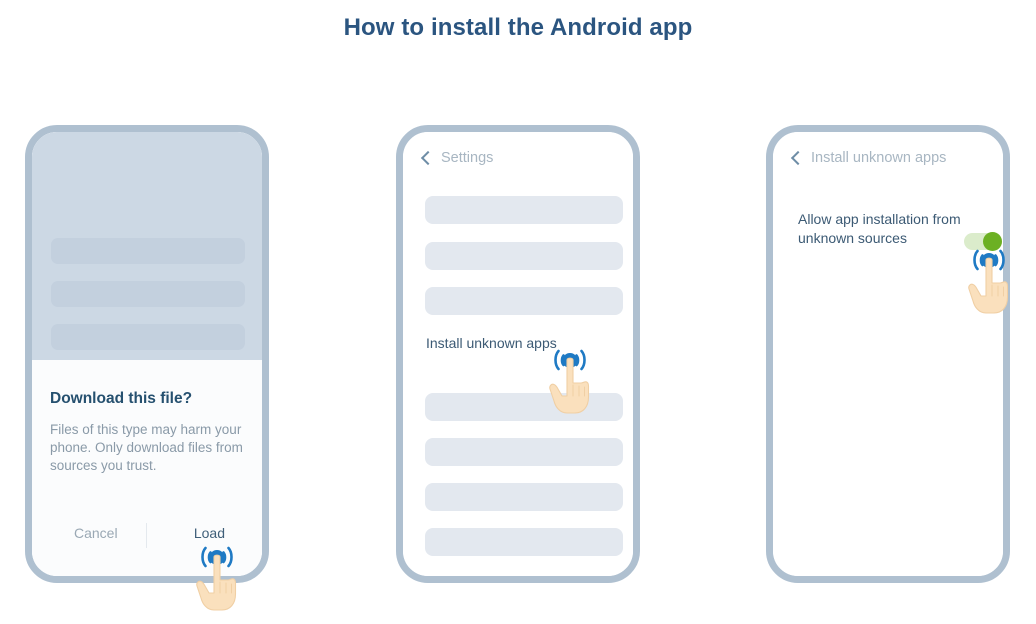  I want to click on nav-bar-install-unknown-apps: Install unknown apps, so click(868, 158).